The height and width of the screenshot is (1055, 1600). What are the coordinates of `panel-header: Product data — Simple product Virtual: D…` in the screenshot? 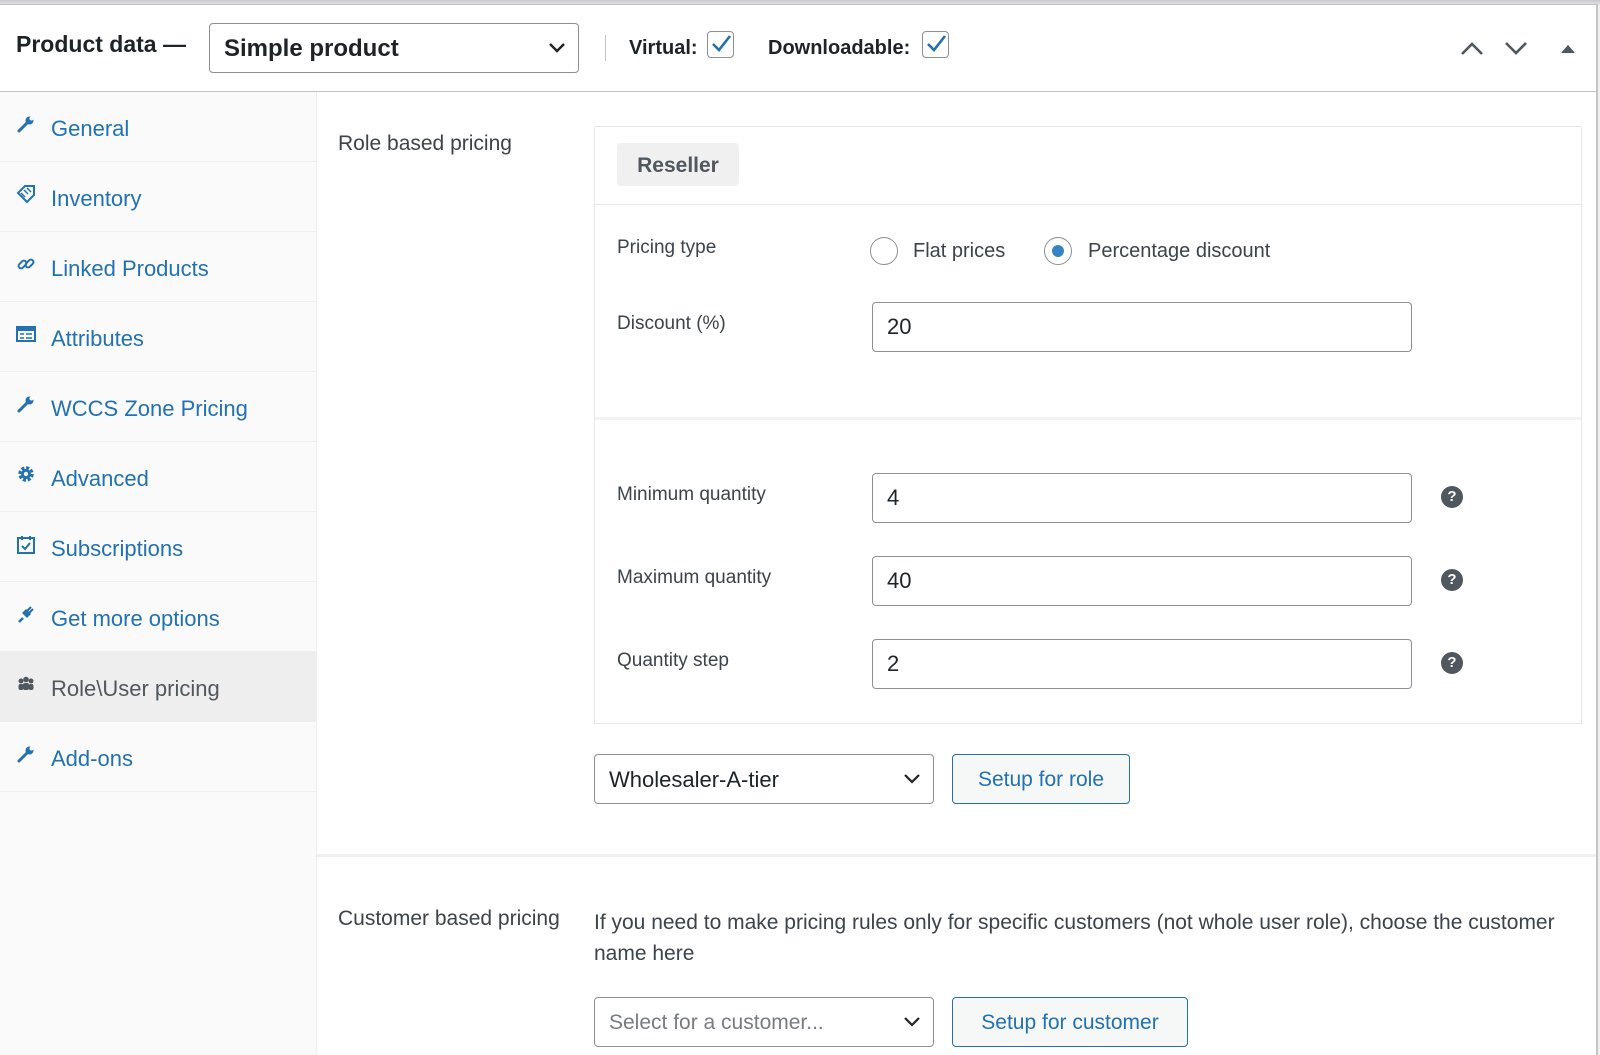 It's located at (798, 48).